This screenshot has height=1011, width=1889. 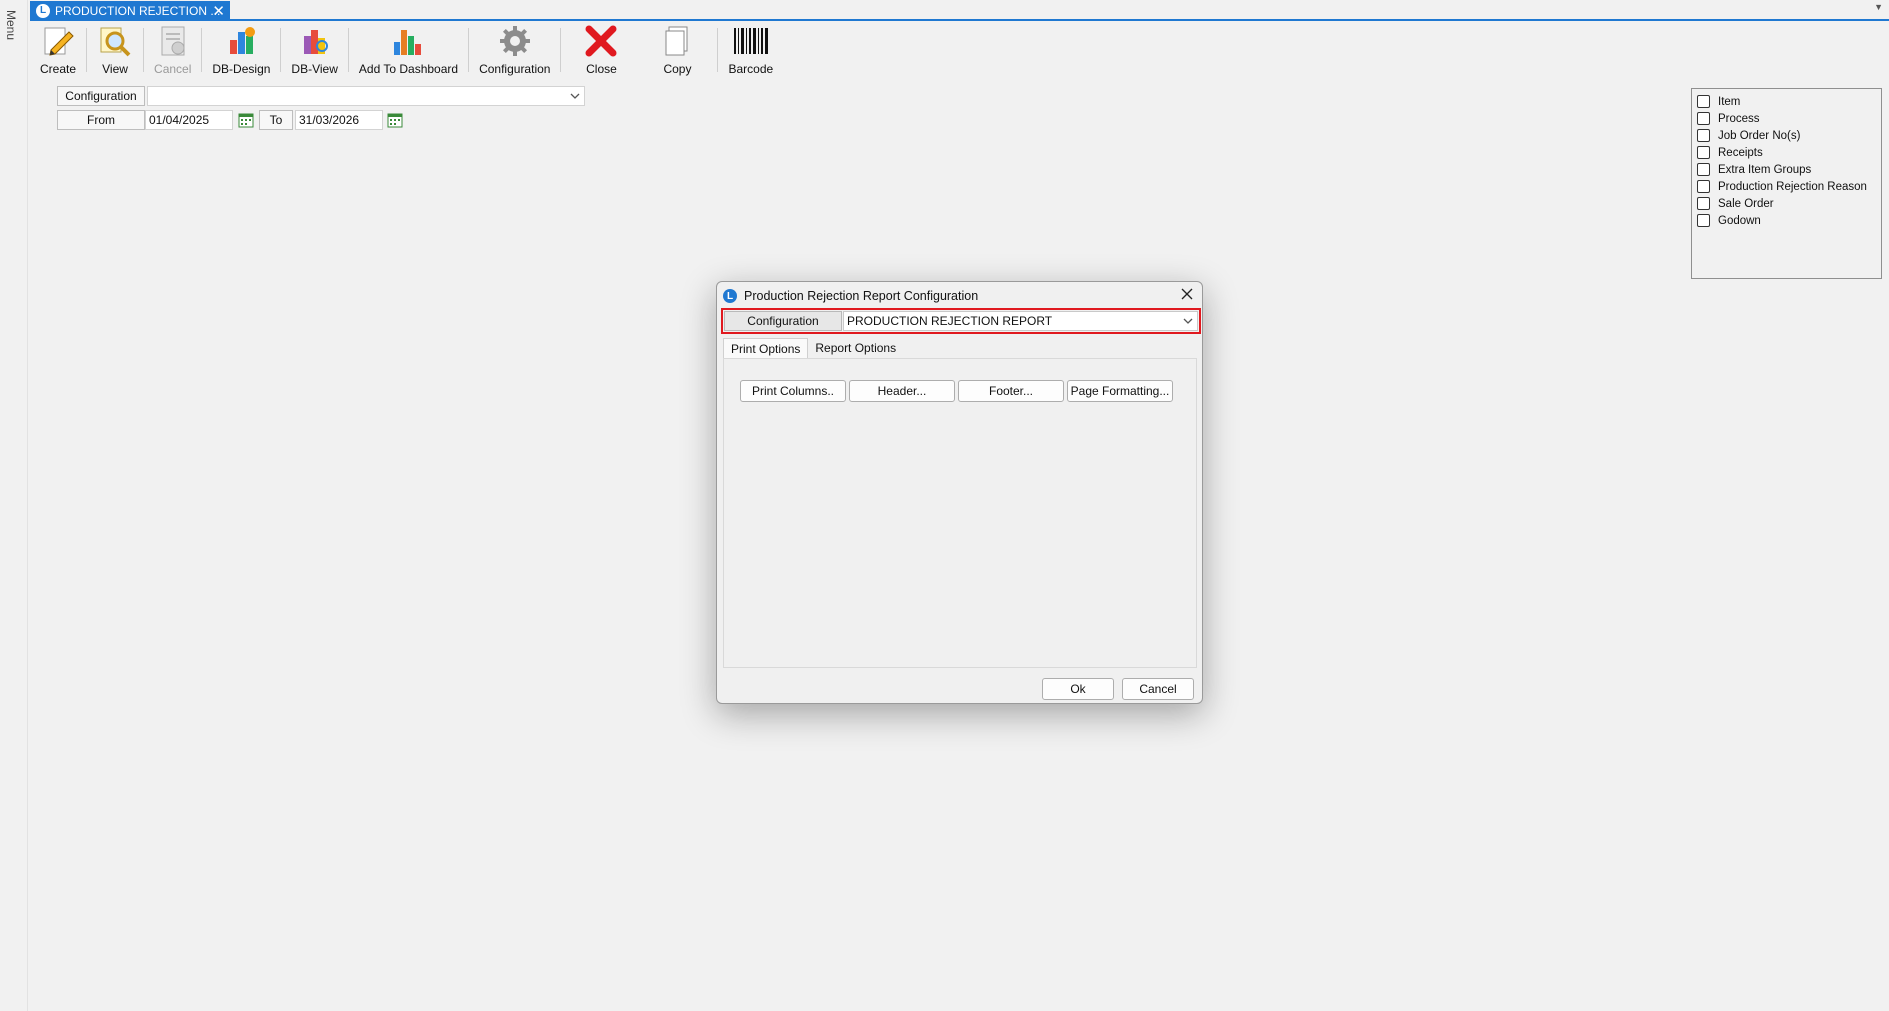 I want to click on db-view-button: DB-View, so click(x=314, y=50).